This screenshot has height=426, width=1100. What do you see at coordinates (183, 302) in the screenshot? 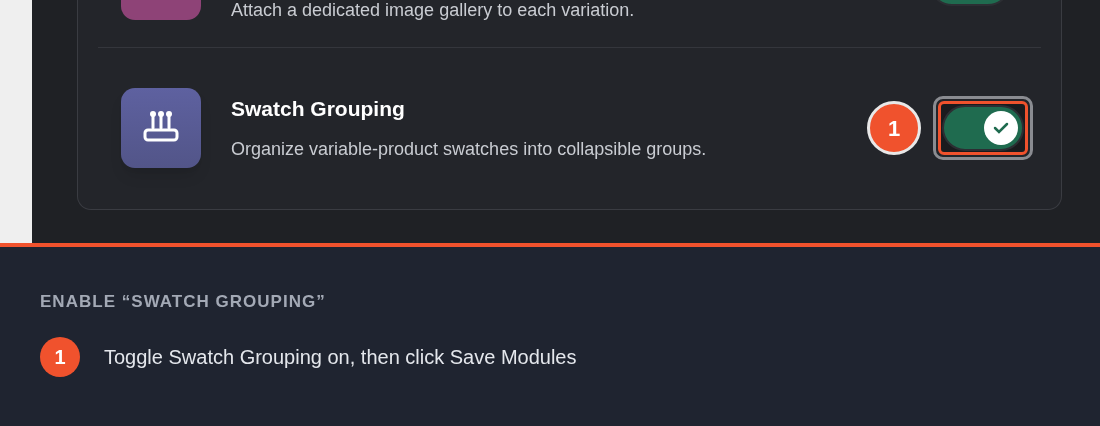
I see `instruction-heading: ENABLE “SWATCH GROUPING”` at bounding box center [183, 302].